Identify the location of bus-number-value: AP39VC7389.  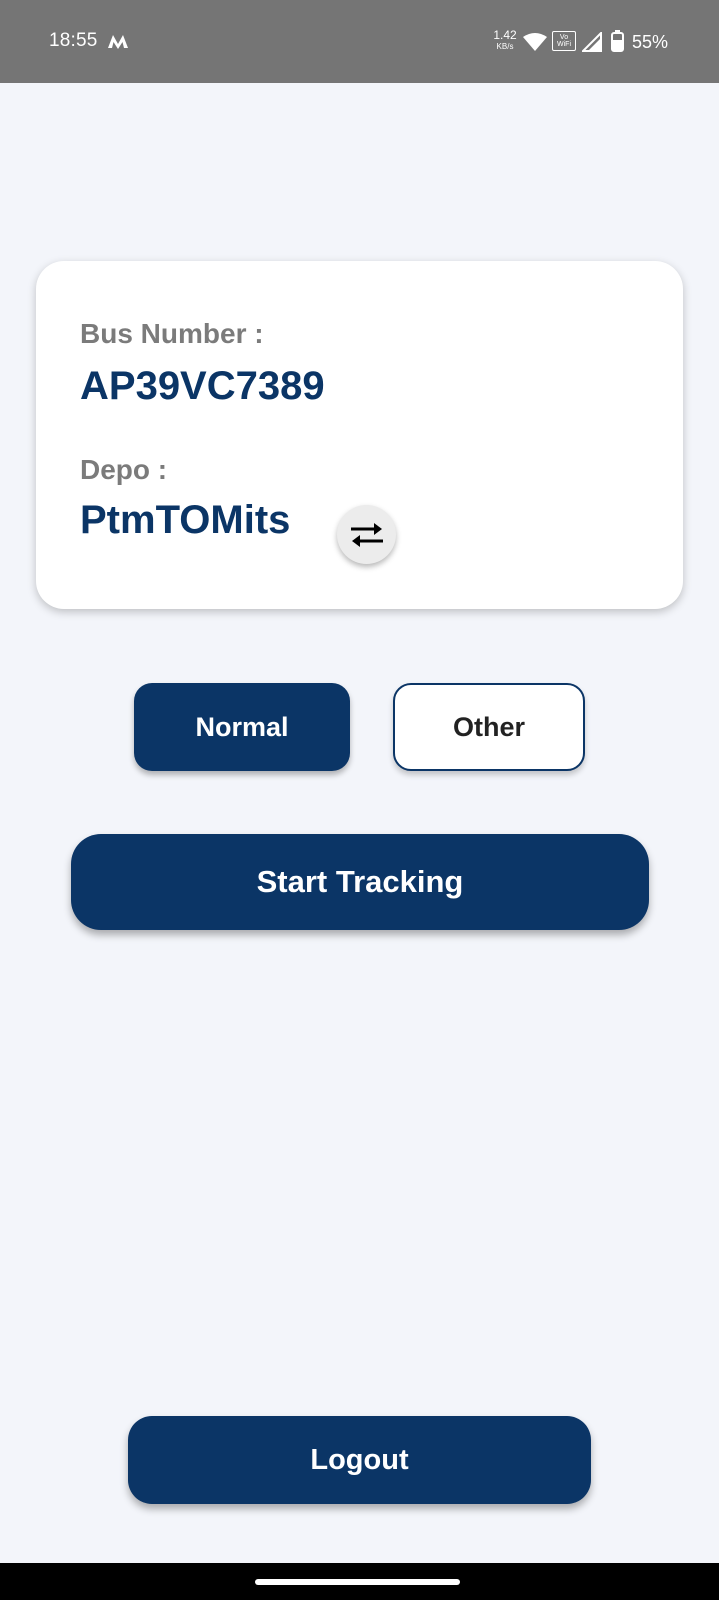
(202, 386).